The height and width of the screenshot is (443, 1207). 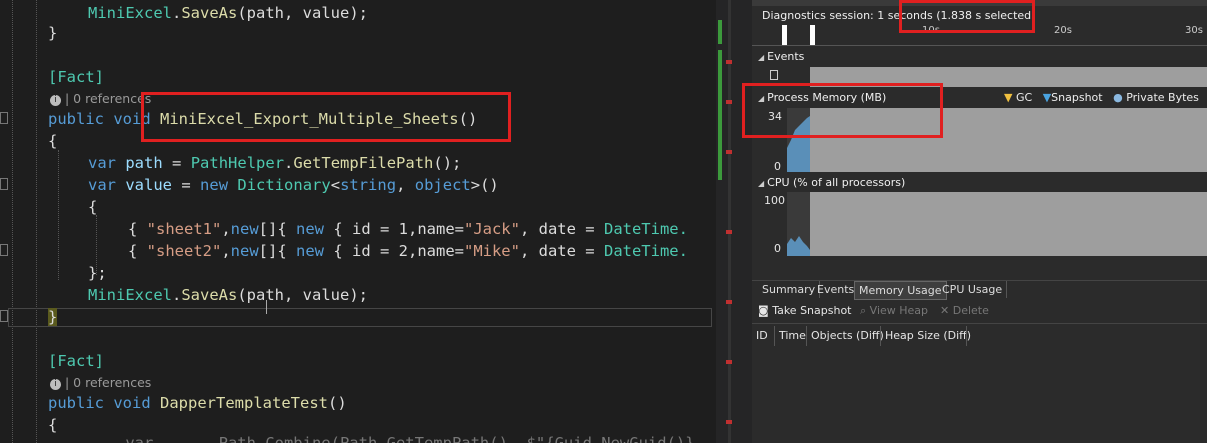 I want to click on toolbar-strip, so click(x=979, y=3).